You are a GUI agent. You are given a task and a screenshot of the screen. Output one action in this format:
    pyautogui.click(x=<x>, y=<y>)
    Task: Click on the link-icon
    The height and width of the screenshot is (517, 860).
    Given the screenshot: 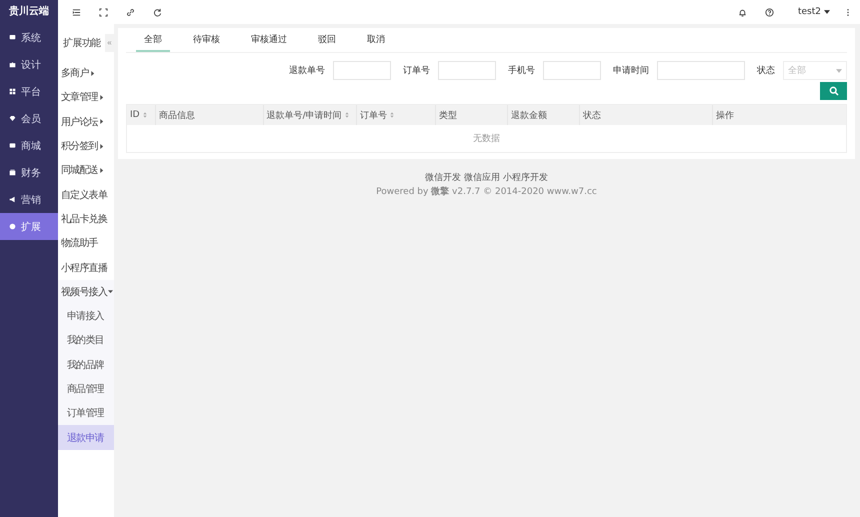 What is the action you would take?
    pyautogui.click(x=130, y=12)
    